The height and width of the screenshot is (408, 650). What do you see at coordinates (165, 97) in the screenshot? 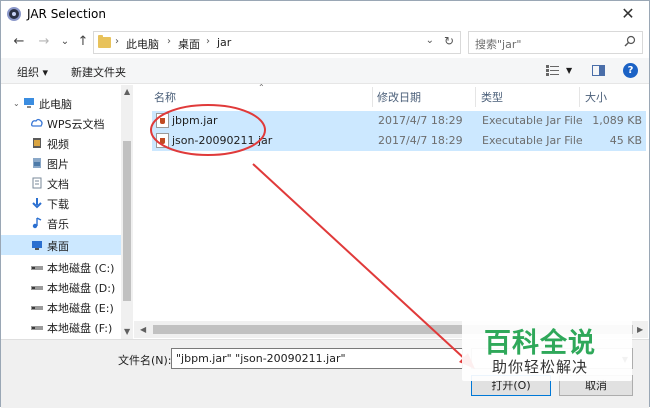
I see `column-header-name: 名称` at bounding box center [165, 97].